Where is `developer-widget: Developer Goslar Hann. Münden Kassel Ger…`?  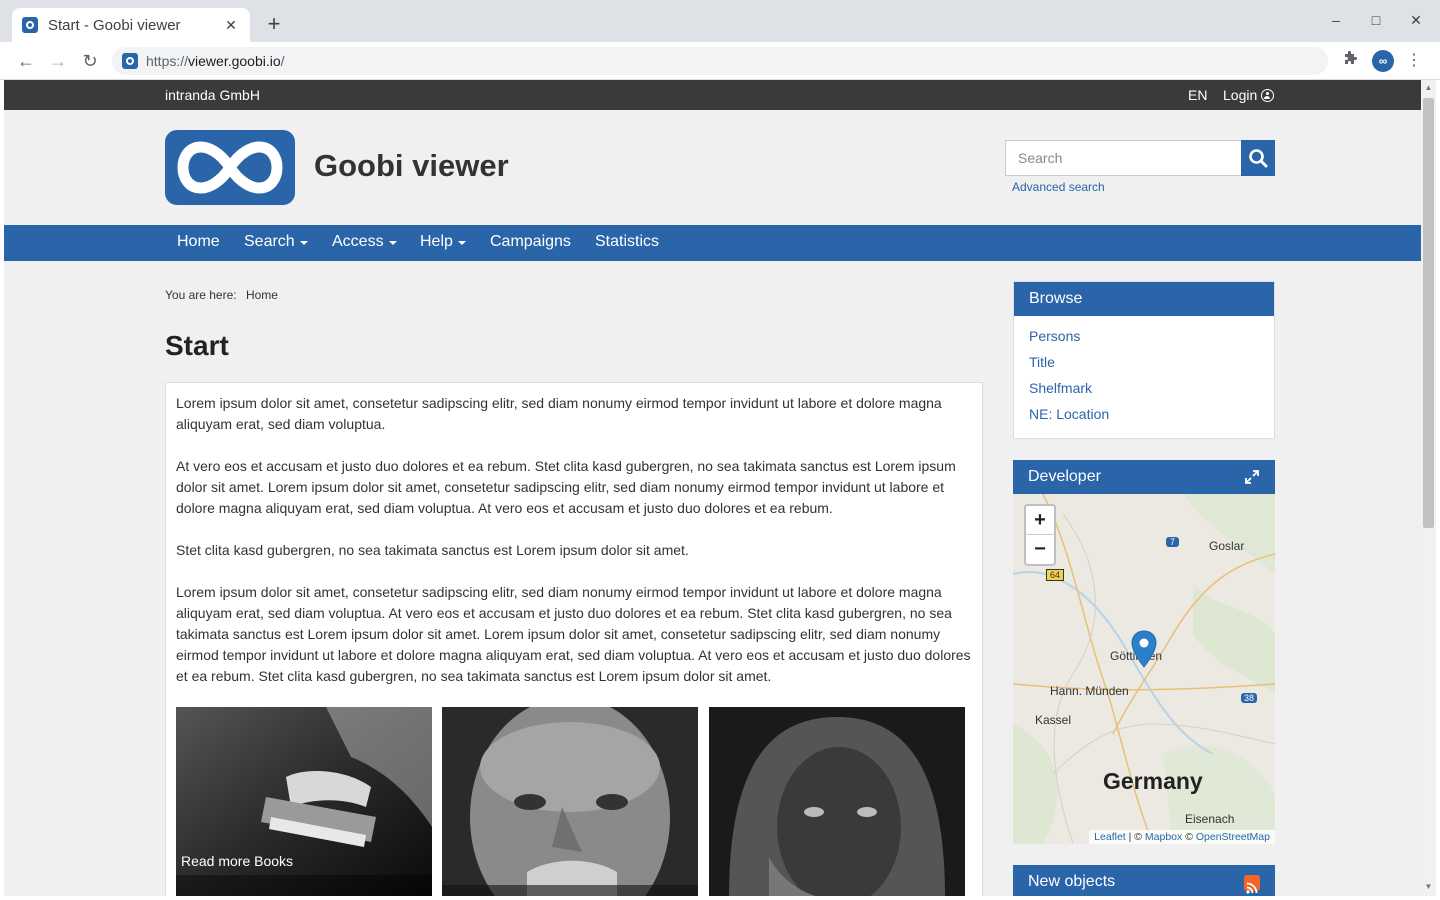
developer-widget: Developer Goslar Hann. Münden Kassel Ger… is located at coordinates (1144, 652).